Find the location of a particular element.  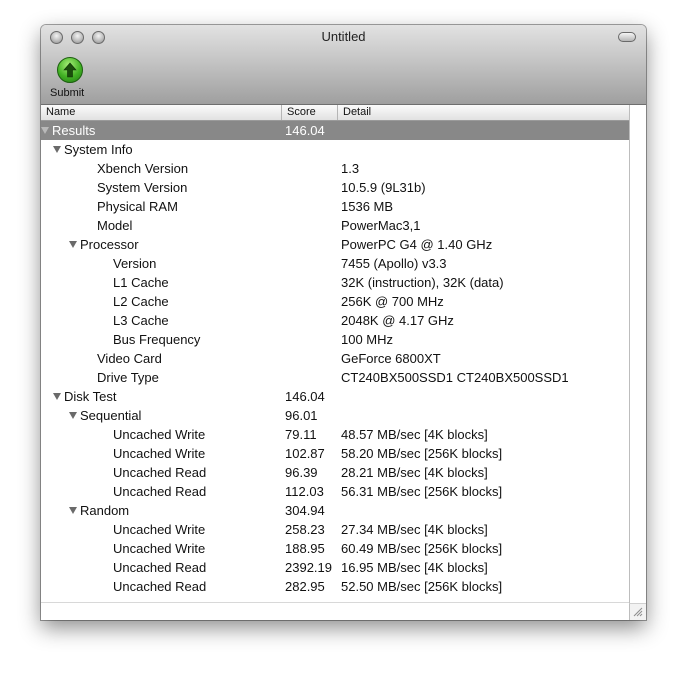

row-score-cell: 79.11 is located at coordinates (301, 434).